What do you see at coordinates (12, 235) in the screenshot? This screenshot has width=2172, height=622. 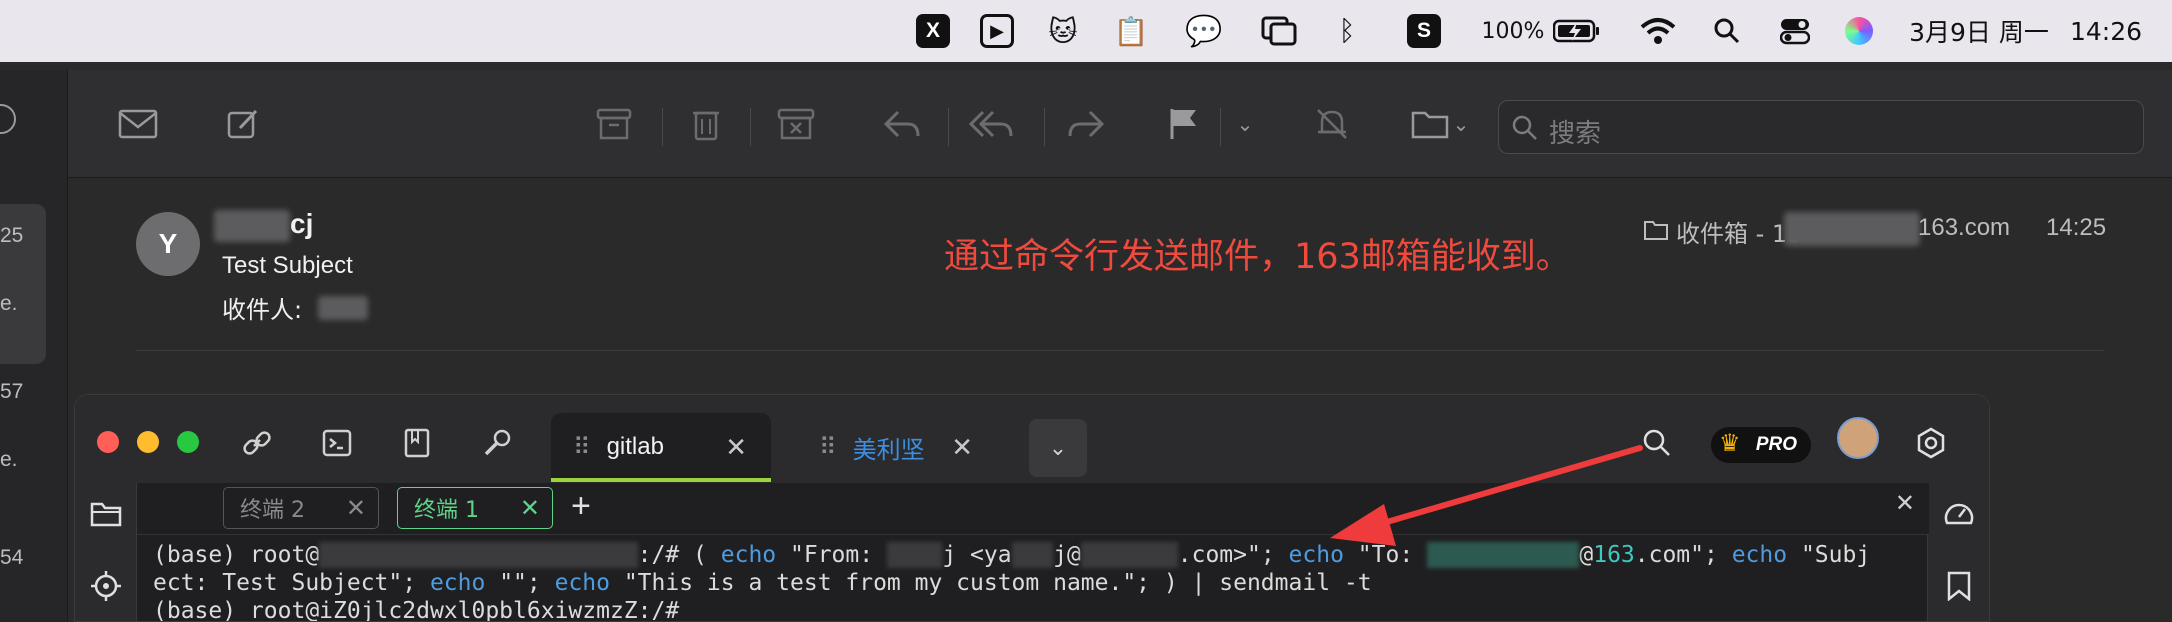 I see `sidebar-fragment: 25` at bounding box center [12, 235].